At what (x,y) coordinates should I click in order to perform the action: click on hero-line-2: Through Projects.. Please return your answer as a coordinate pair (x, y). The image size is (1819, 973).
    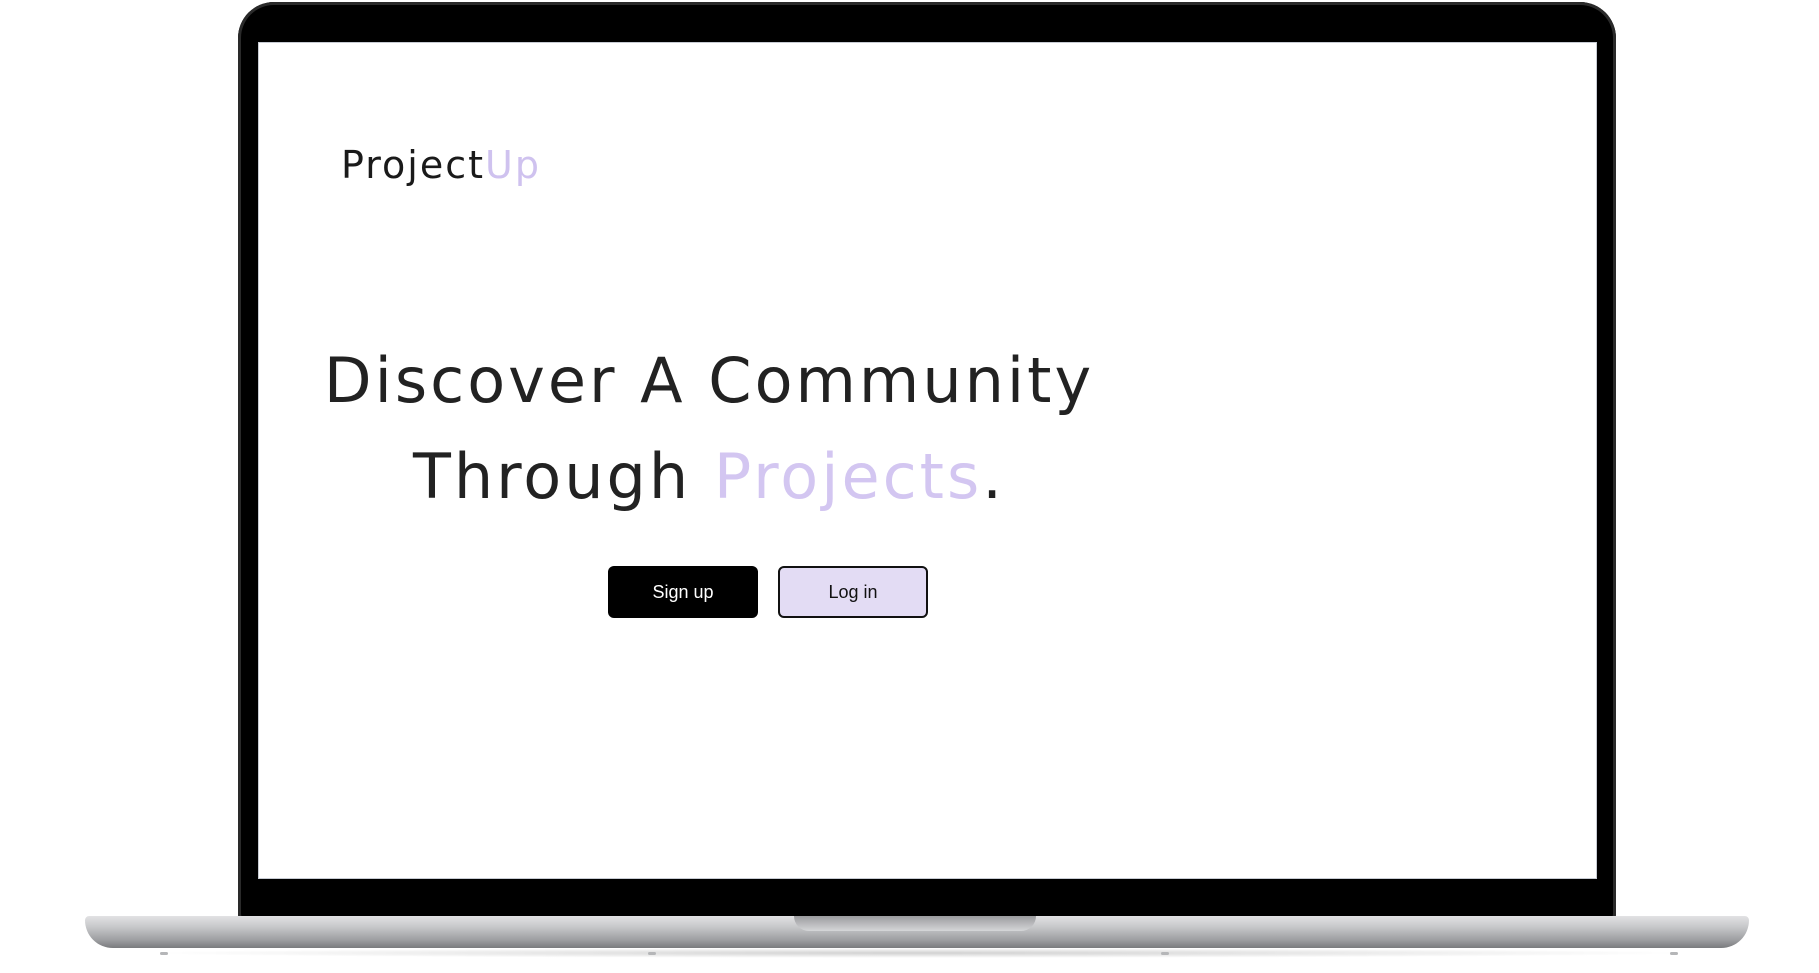
    Looking at the image, I should click on (709, 477).